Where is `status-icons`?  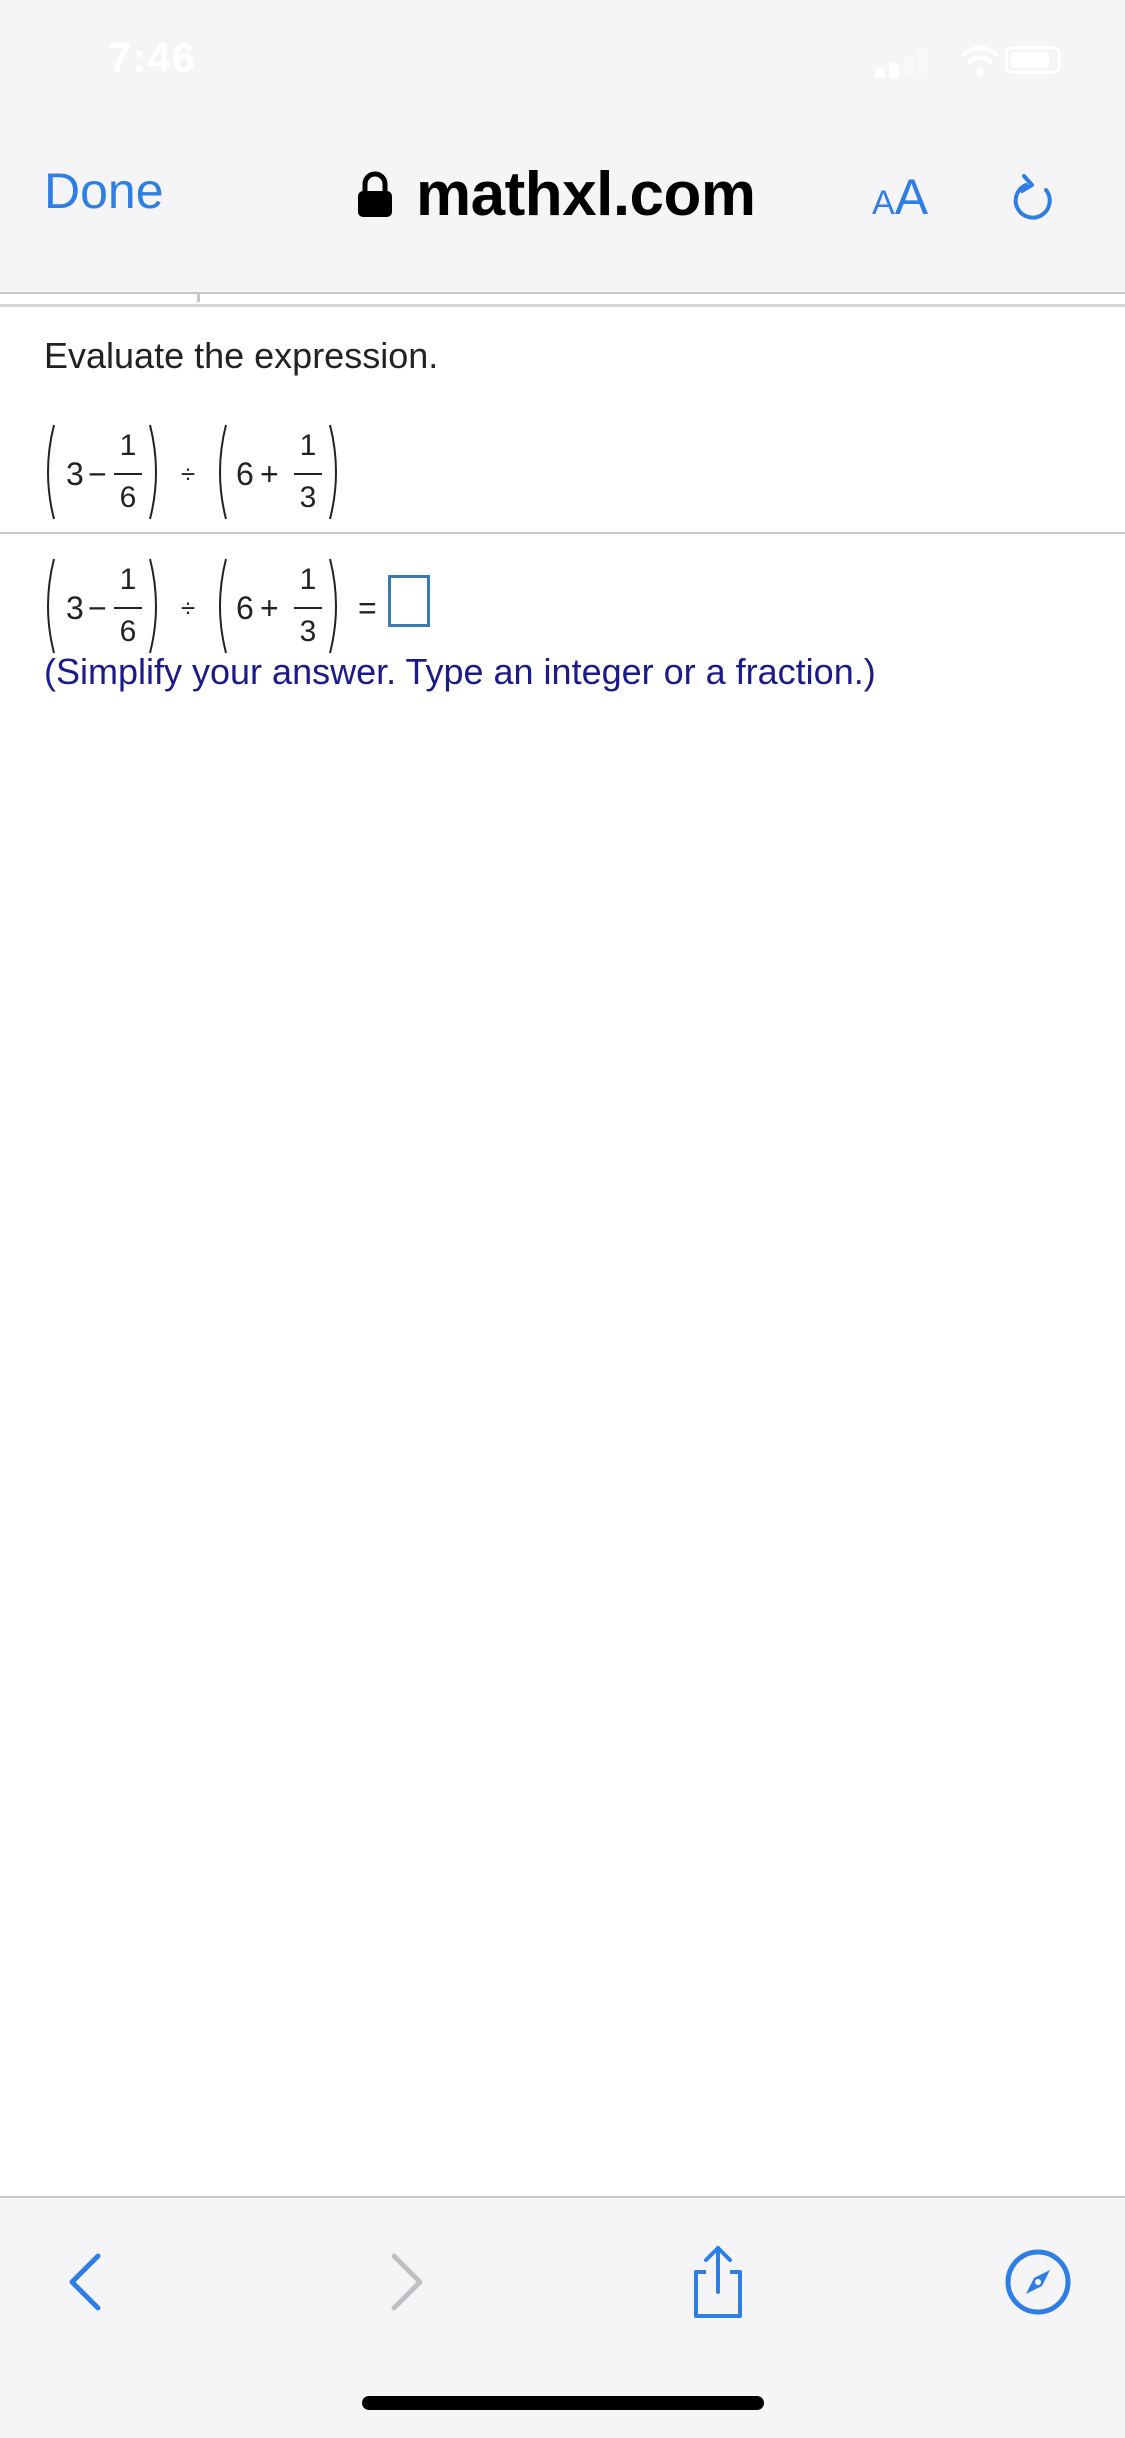
status-icons is located at coordinates (965, 61).